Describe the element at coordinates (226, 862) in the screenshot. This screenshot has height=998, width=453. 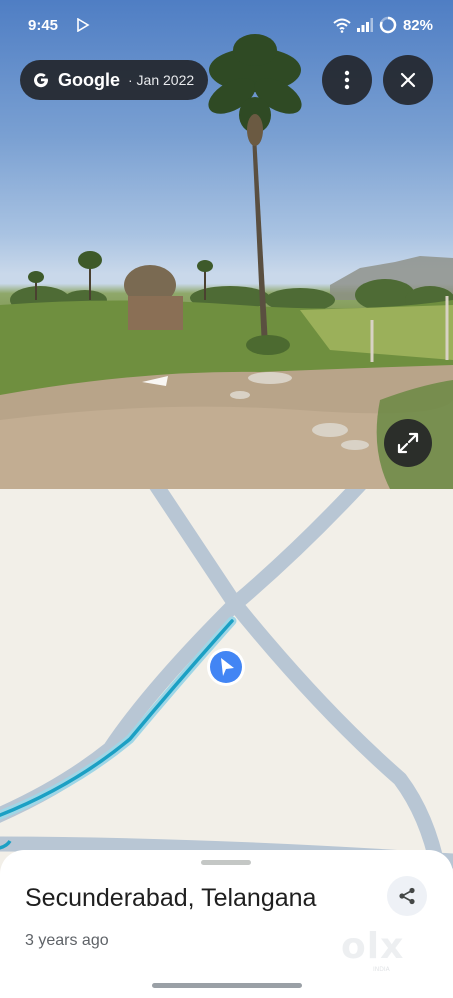
I see `drag-handle` at that location.